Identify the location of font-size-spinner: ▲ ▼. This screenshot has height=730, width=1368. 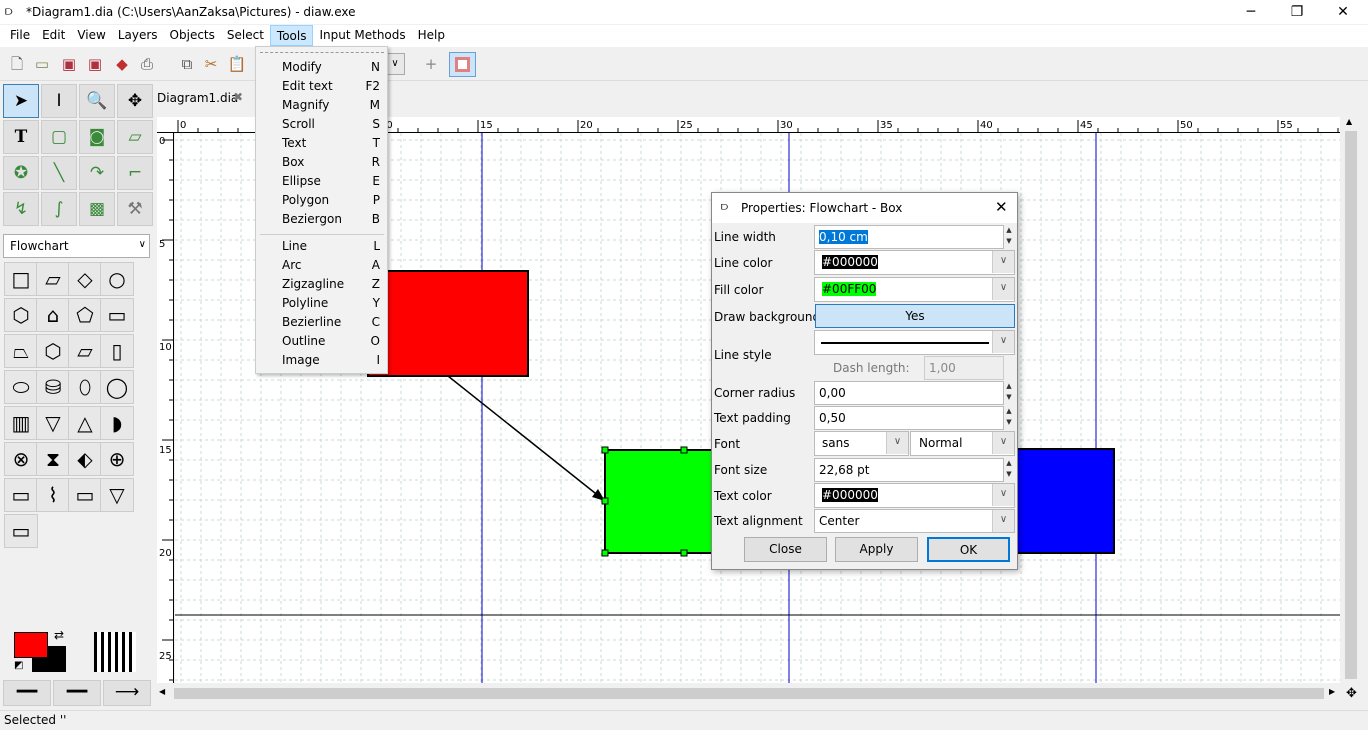
(1009, 469).